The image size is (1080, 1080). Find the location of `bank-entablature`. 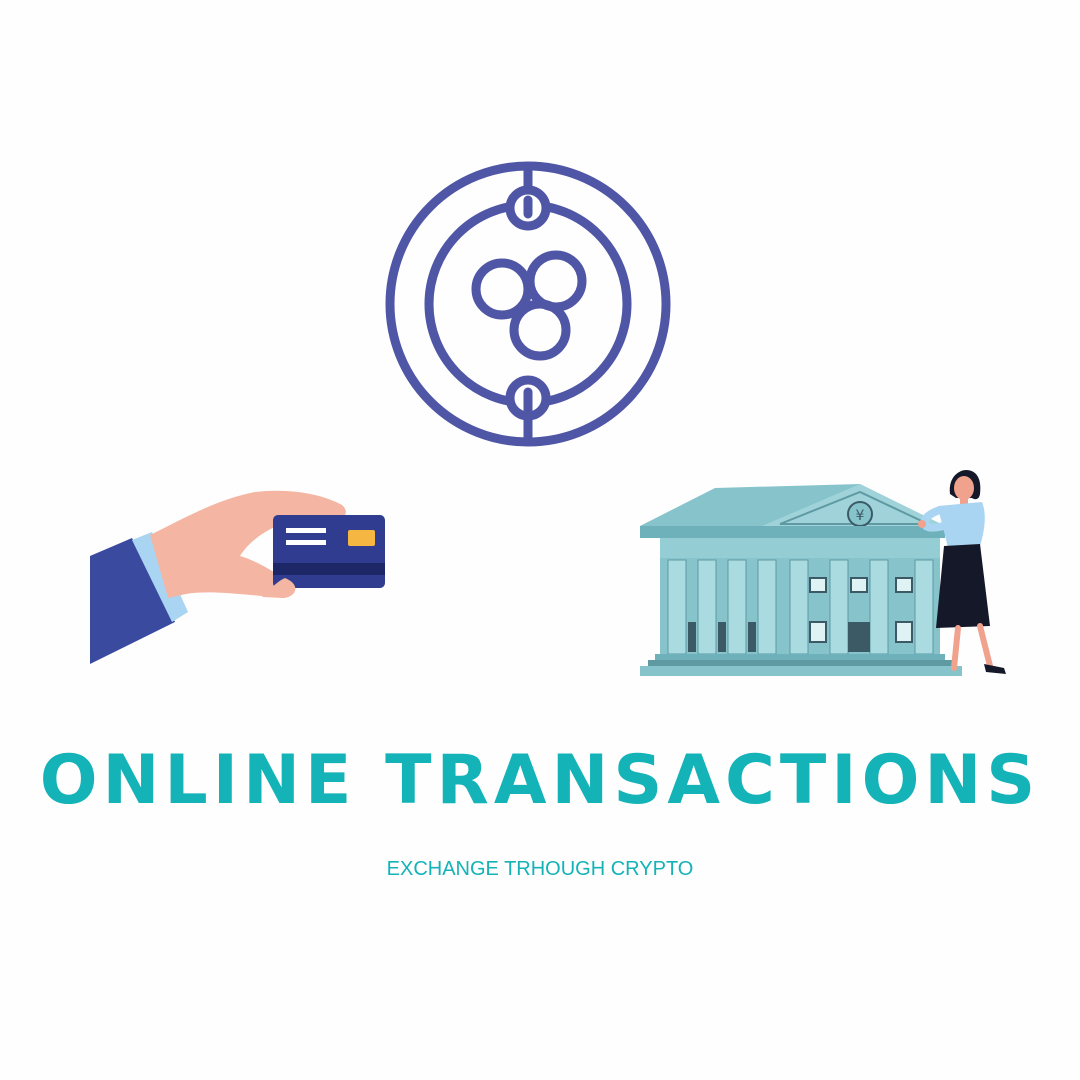

bank-entablature is located at coordinates (792, 532).